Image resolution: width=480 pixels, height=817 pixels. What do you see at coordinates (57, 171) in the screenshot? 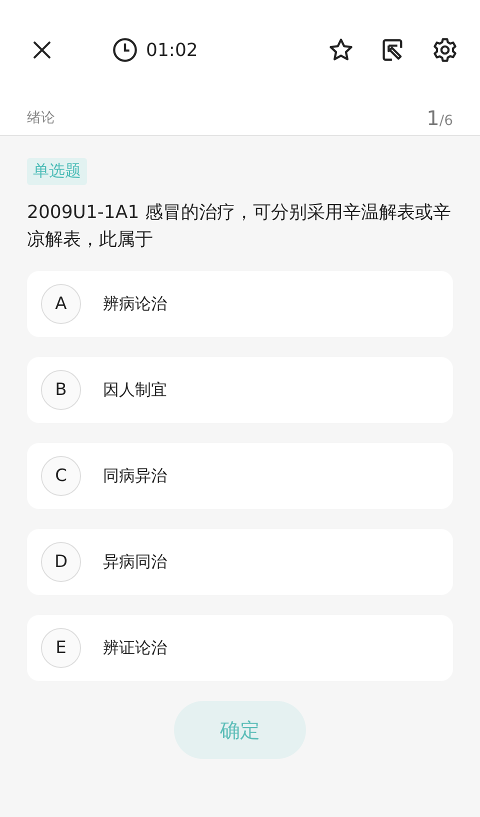
I see `question-type-tag: 单选题` at bounding box center [57, 171].